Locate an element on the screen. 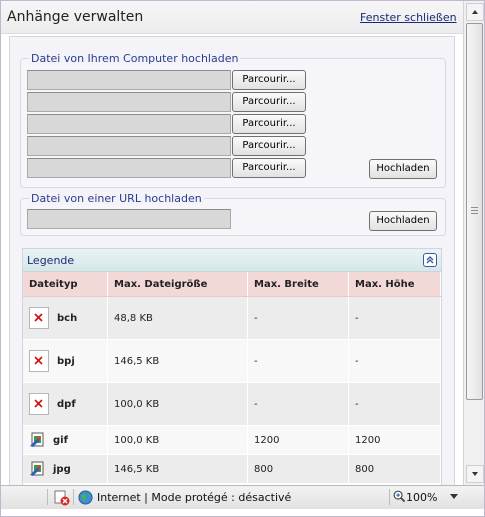 The width and height of the screenshot is (485, 517). table-row: gif 100,0 KB 1200 1200 is located at coordinates (232, 440).